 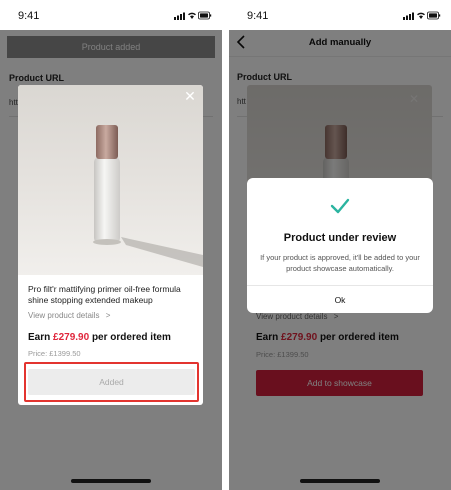 I want to click on earn-prefix: Earn, so click(x=41, y=337).